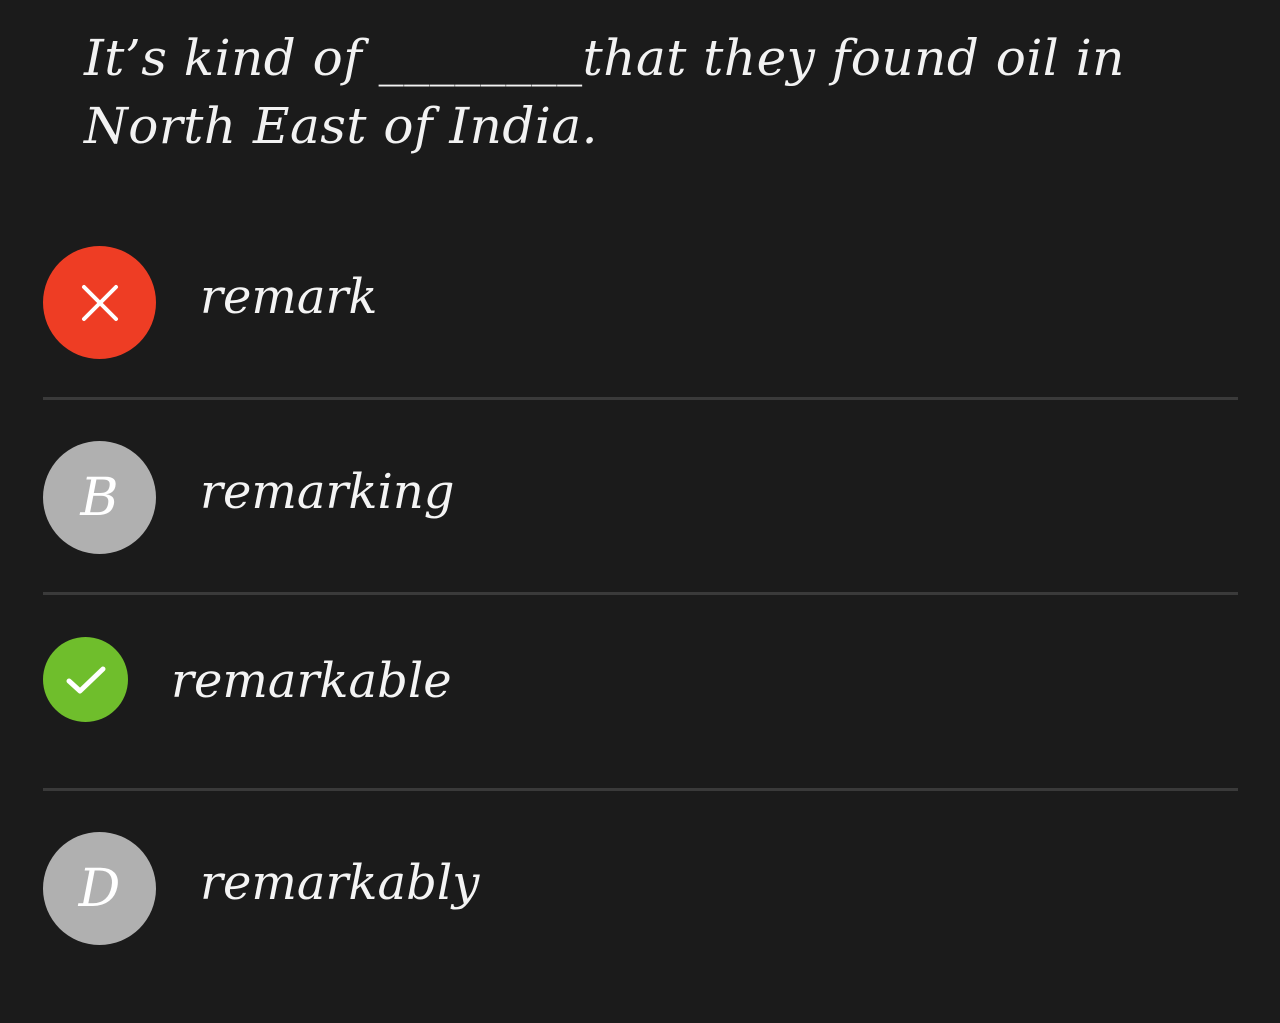  What do you see at coordinates (99, 497) in the screenshot?
I see `option-b-letter-badge: B` at bounding box center [99, 497].